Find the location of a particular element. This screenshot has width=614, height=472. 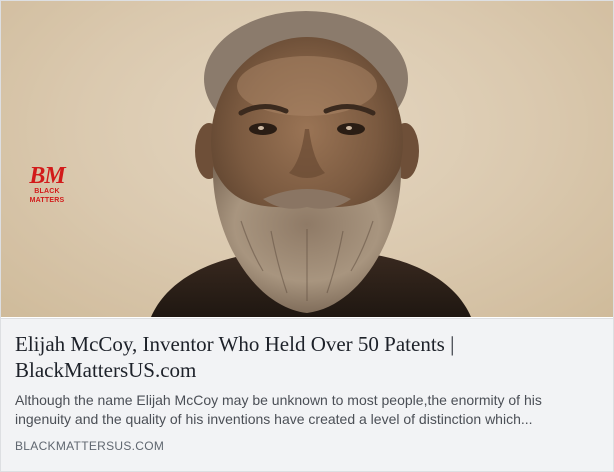

blackmatters-logo: BM BLACK MATTERS is located at coordinates (47, 184).